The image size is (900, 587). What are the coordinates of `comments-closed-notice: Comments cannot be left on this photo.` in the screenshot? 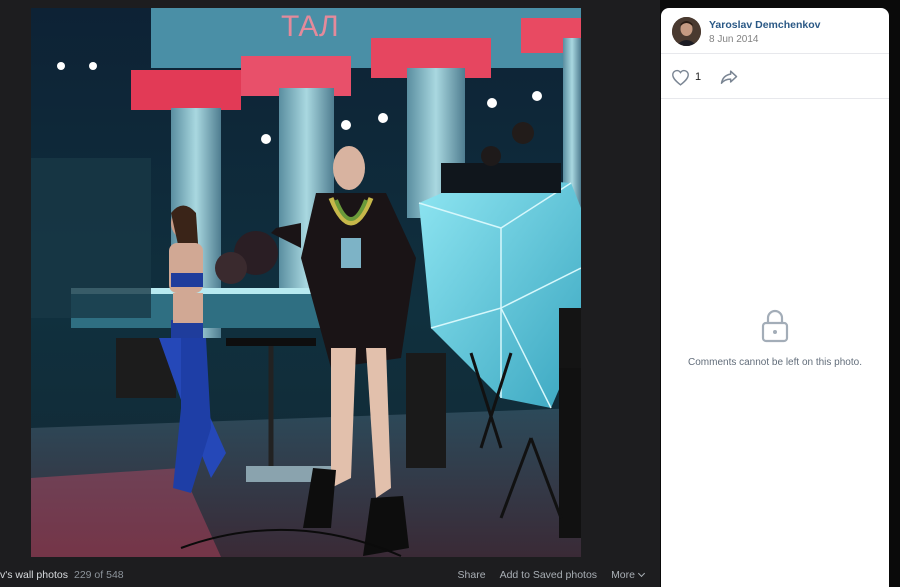 It's located at (775, 339).